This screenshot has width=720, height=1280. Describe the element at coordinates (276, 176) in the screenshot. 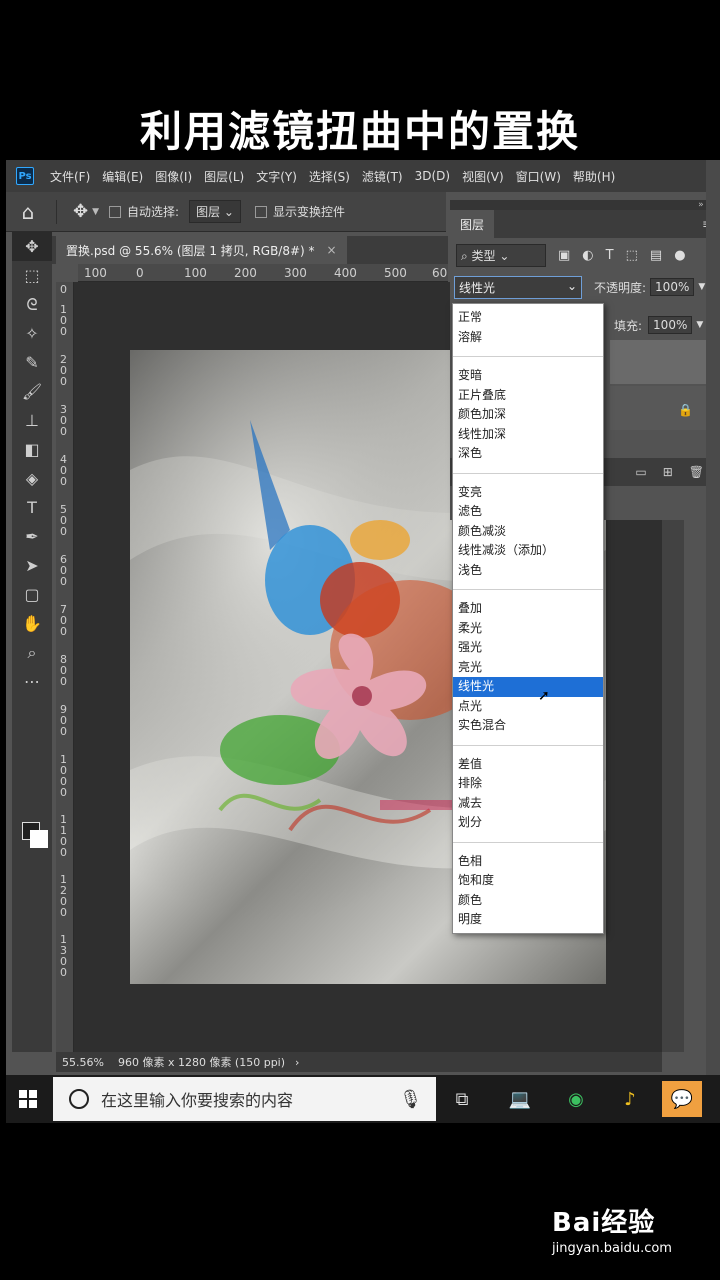

I see `menu-type: 文字(Y)` at that location.